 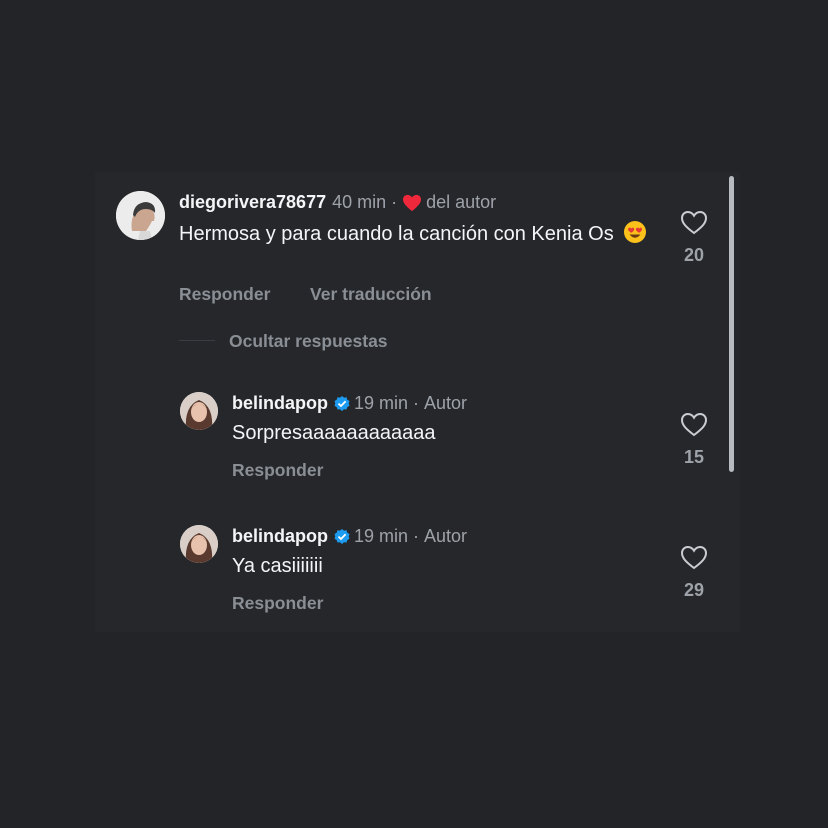 What do you see at coordinates (308, 341) in the screenshot?
I see `hide-replies-button: Ocultar respuestas` at bounding box center [308, 341].